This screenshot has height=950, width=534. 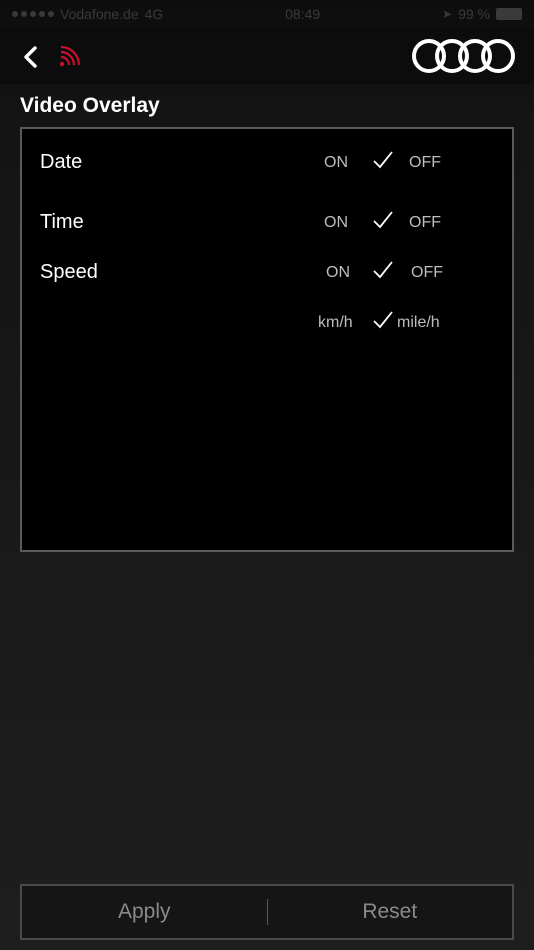 What do you see at coordinates (99, 14) in the screenshot?
I see `carrier-label: Vodafone.de` at bounding box center [99, 14].